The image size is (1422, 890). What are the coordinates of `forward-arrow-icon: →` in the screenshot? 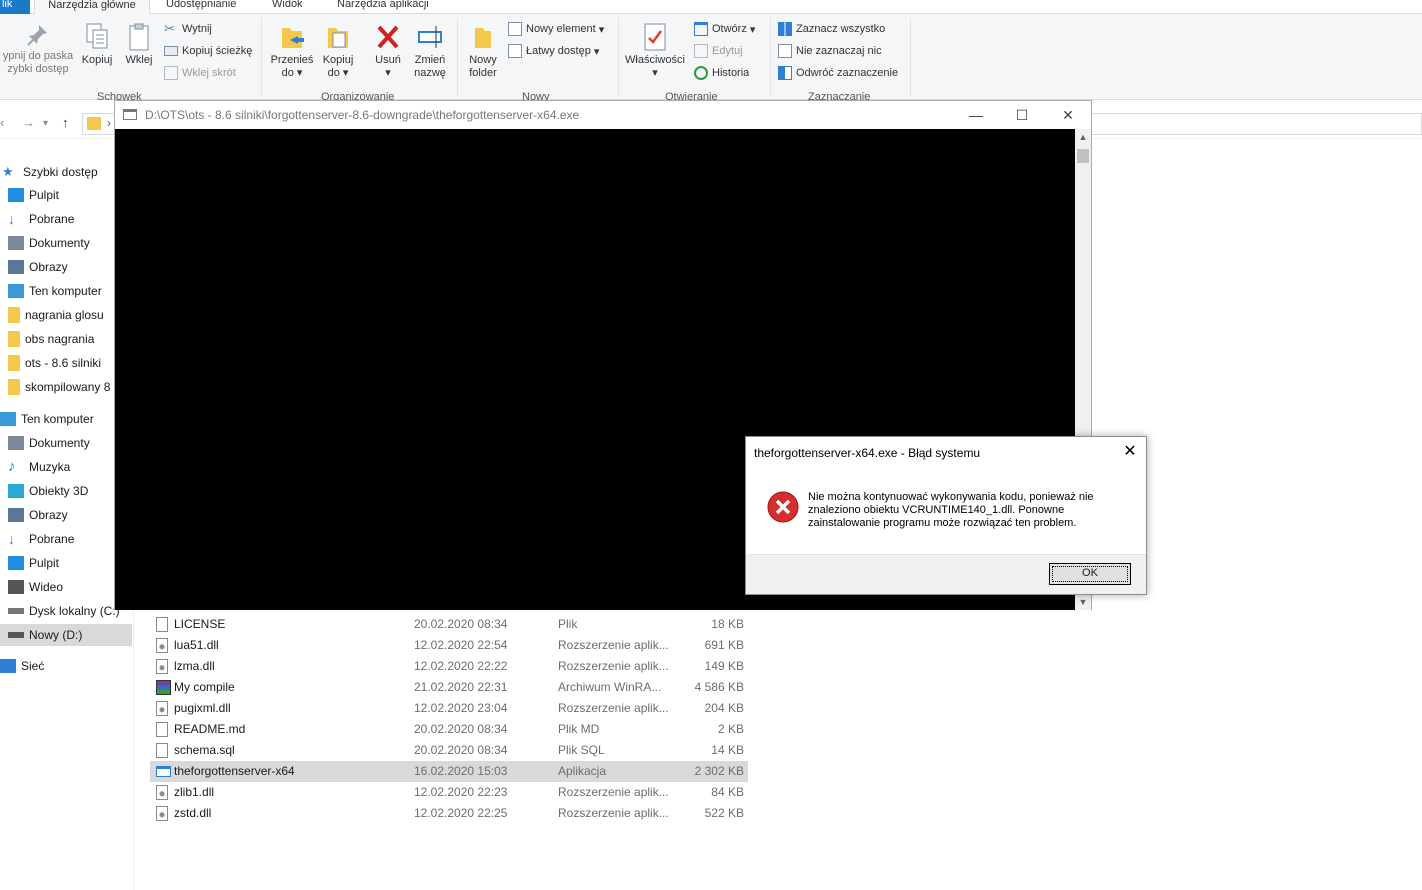 It's located at (28, 122).